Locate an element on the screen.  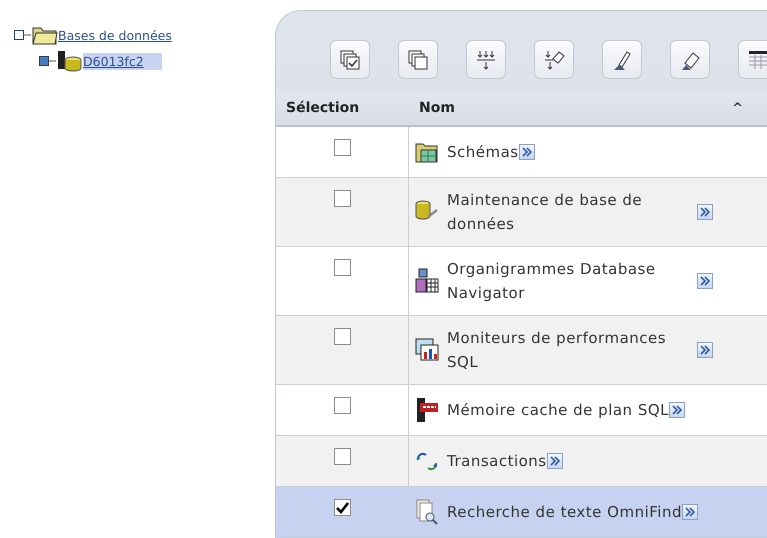
arrows-down-icon is located at coordinates (486, 59).